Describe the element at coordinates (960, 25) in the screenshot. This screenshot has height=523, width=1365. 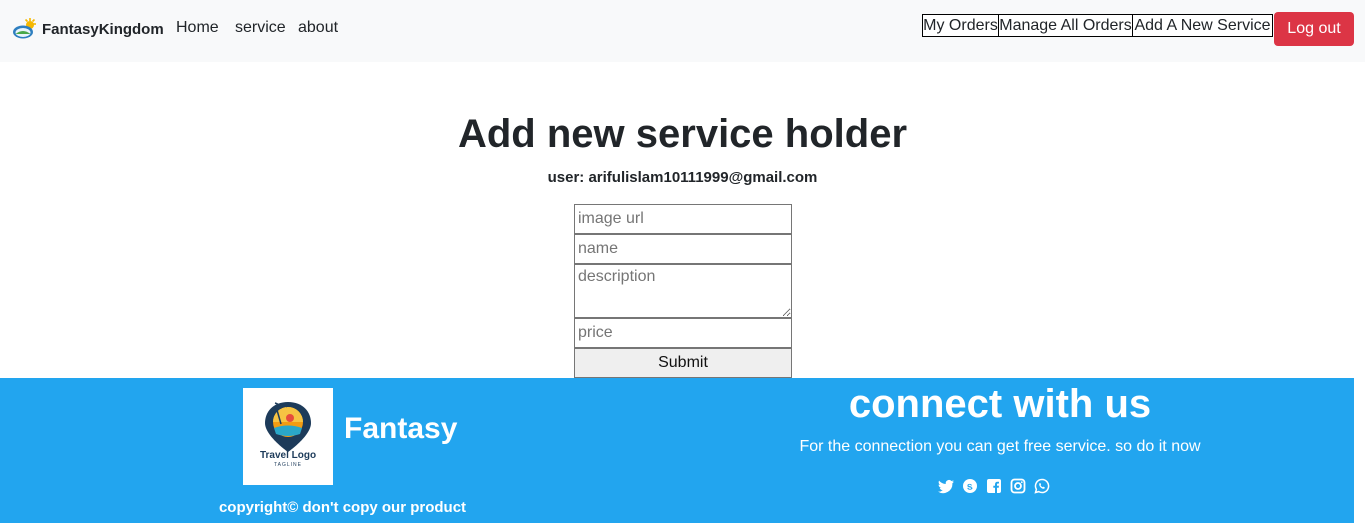
I see `my-orders-button: My Orders` at that location.